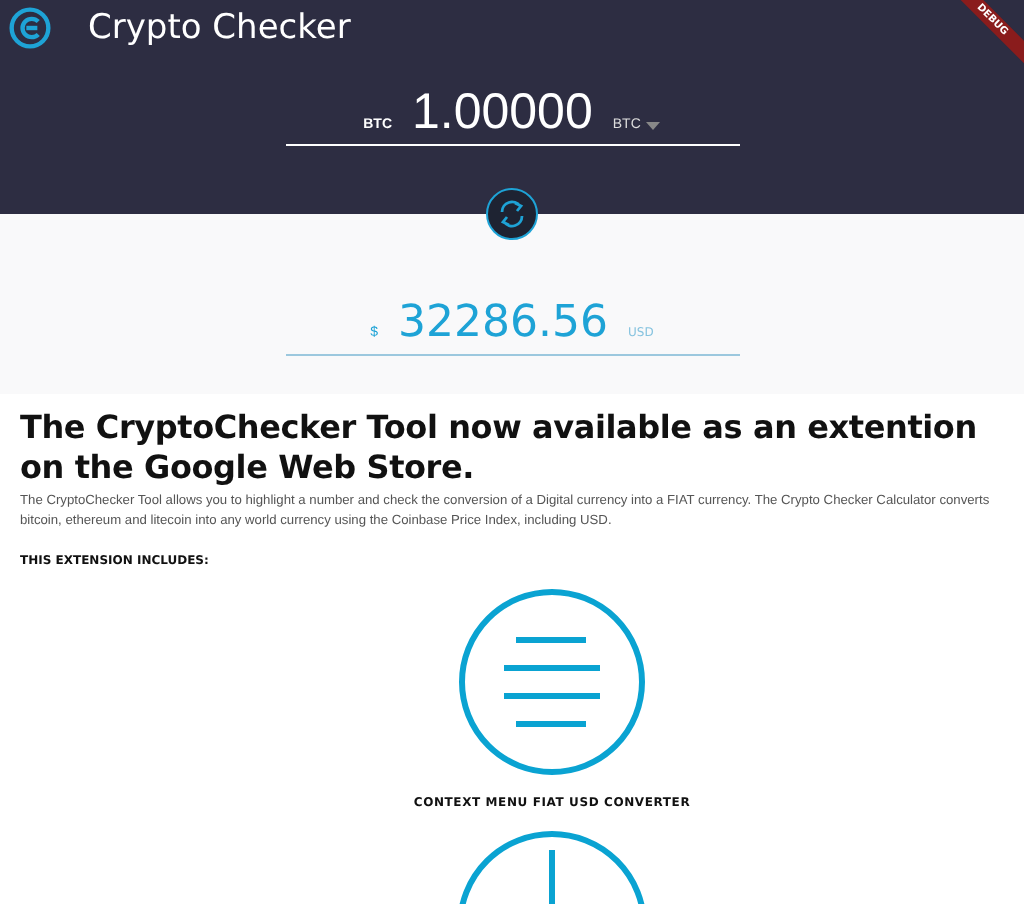 This screenshot has width=1024, height=904. What do you see at coordinates (30, 28) in the screenshot?
I see `logo-icon` at bounding box center [30, 28].